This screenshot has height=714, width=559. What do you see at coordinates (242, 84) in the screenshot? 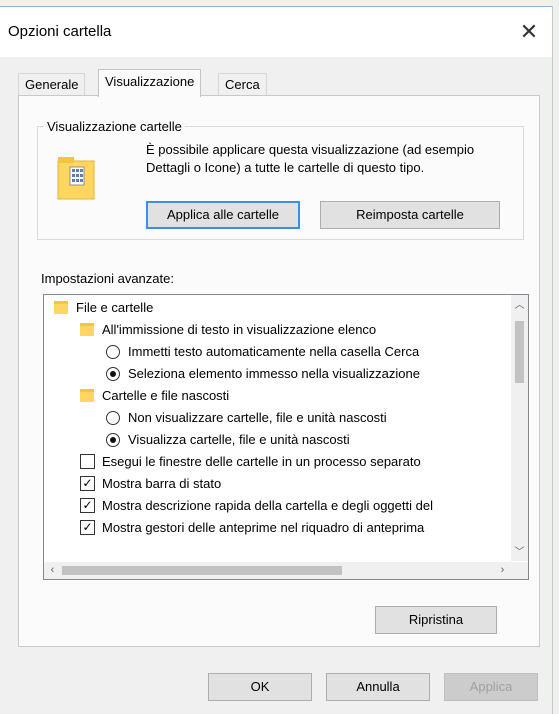
I see `tab-cerca: Cerca` at bounding box center [242, 84].